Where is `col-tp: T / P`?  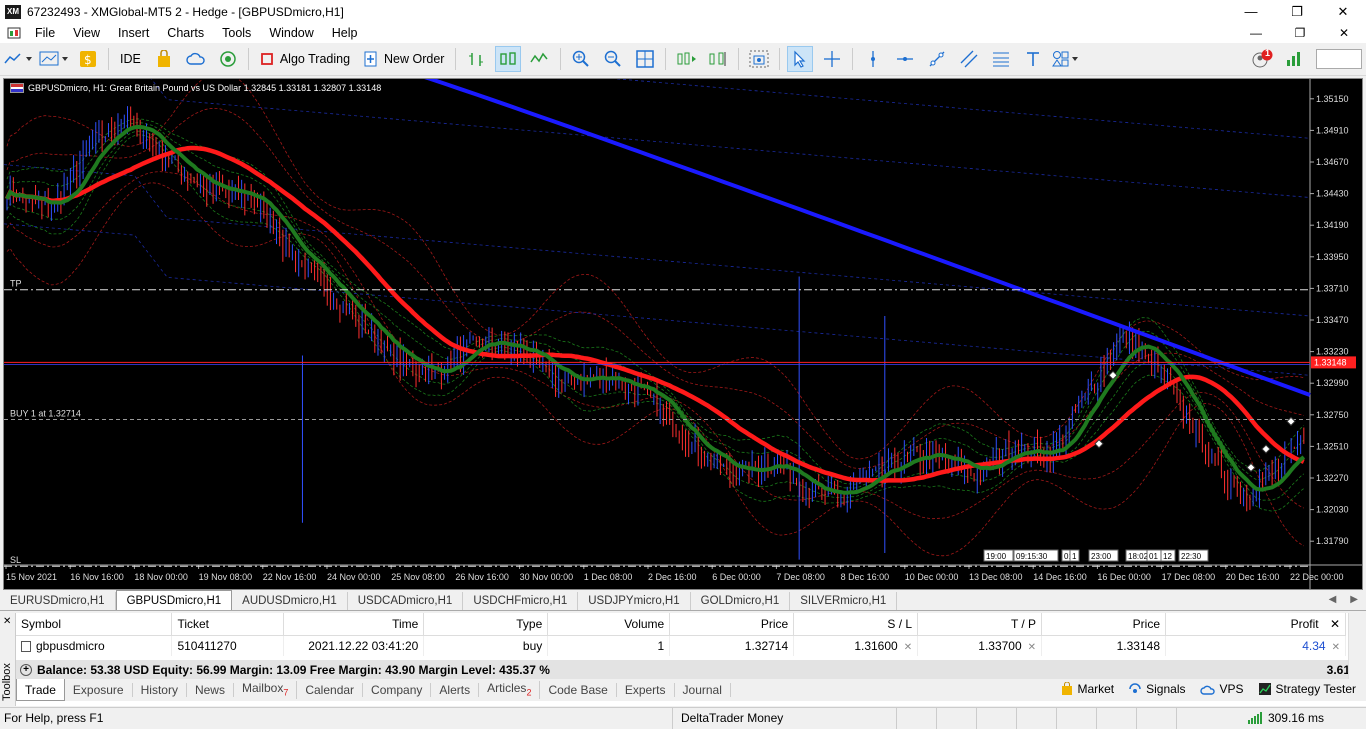 col-tp: T / P is located at coordinates (980, 624).